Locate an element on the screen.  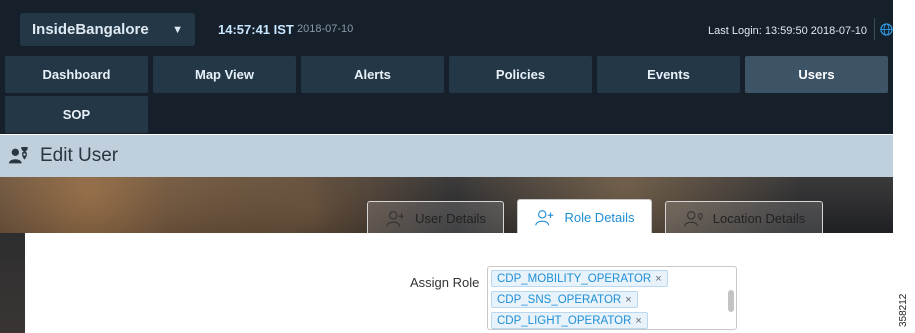
role-chip: CDP_LIGHT_OPERATOR × is located at coordinates (569, 320).